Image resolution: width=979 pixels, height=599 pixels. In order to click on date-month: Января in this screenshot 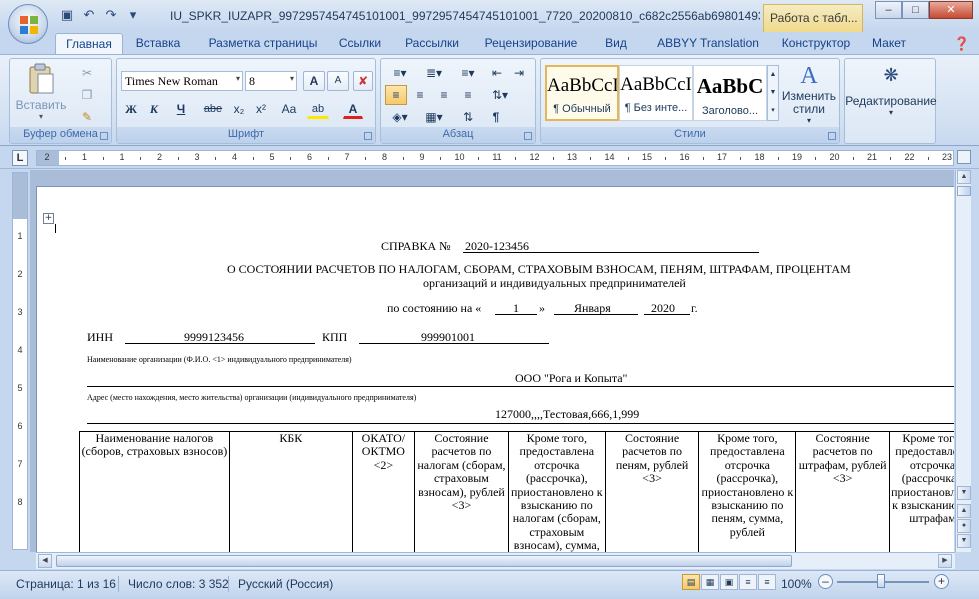, I will do `click(592, 308)`.